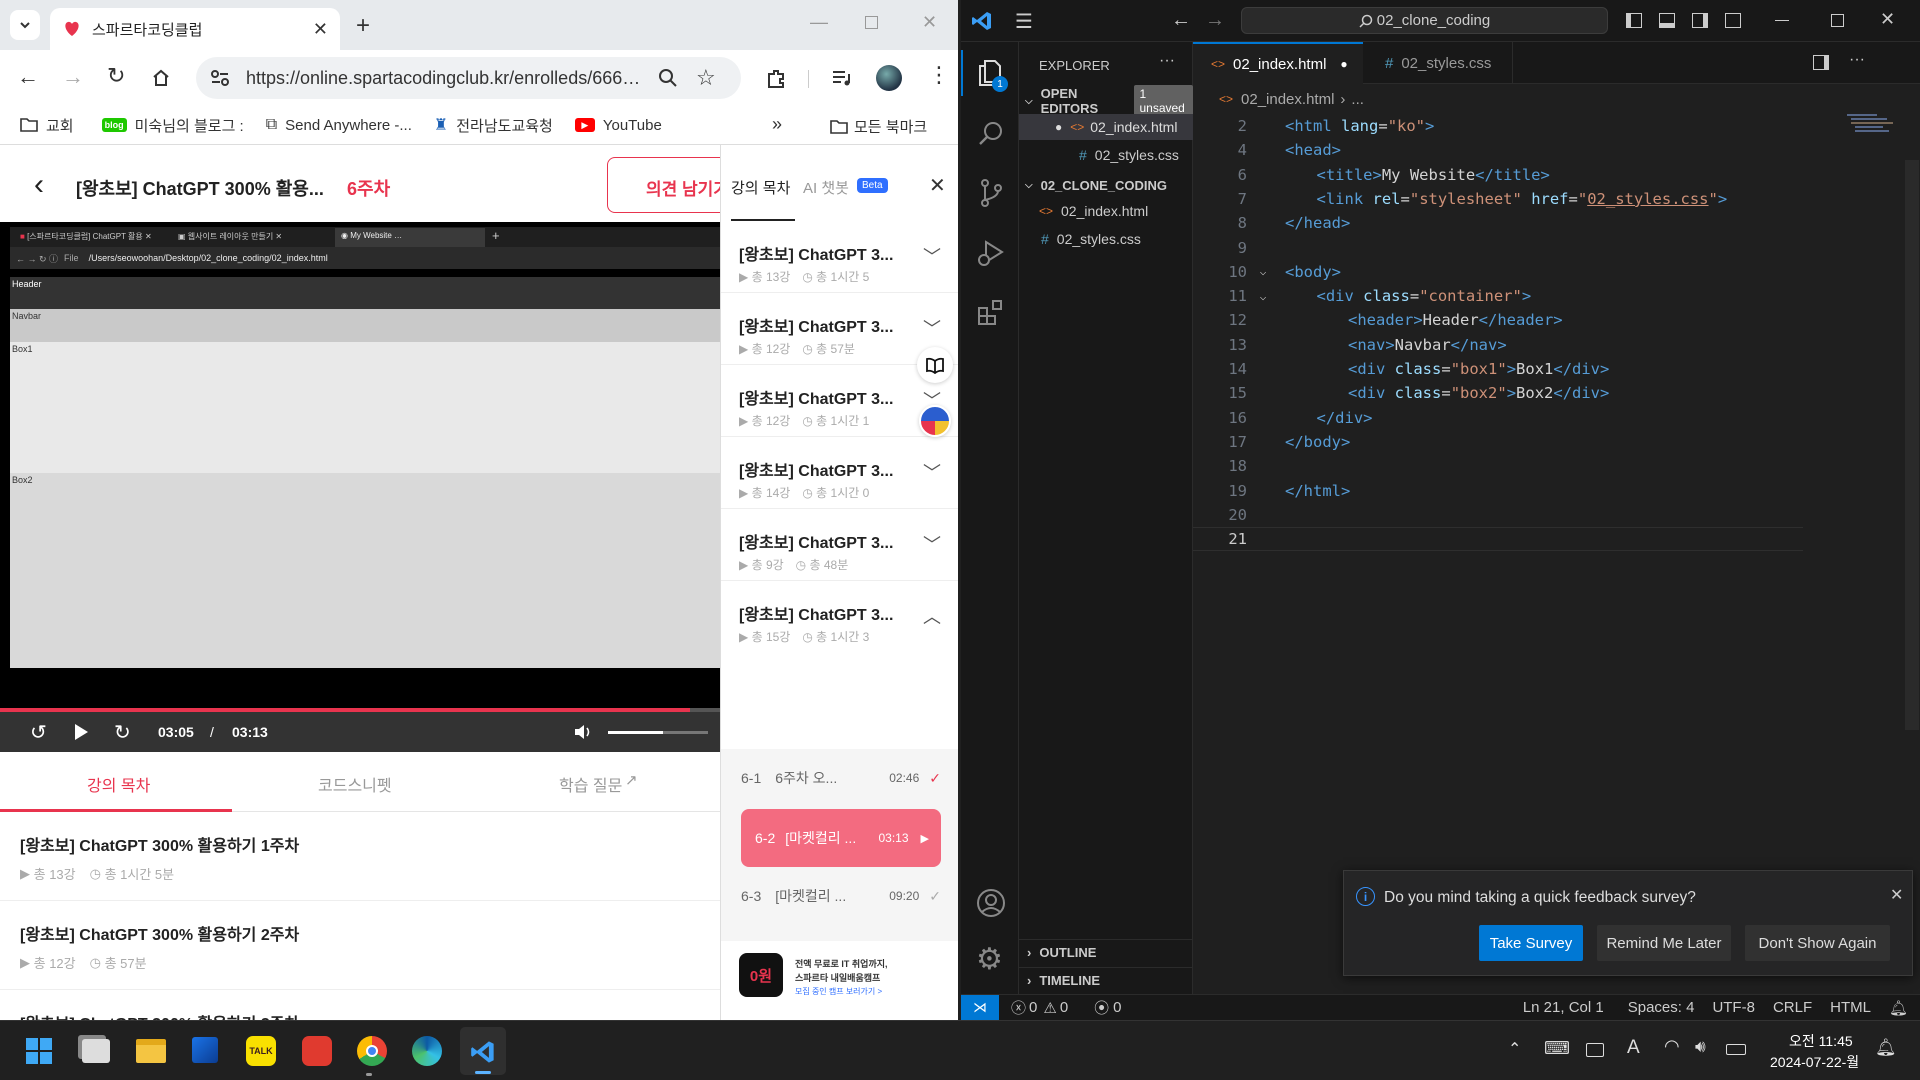  What do you see at coordinates (116, 76) in the screenshot?
I see `reload-icon: ↻` at bounding box center [116, 76].